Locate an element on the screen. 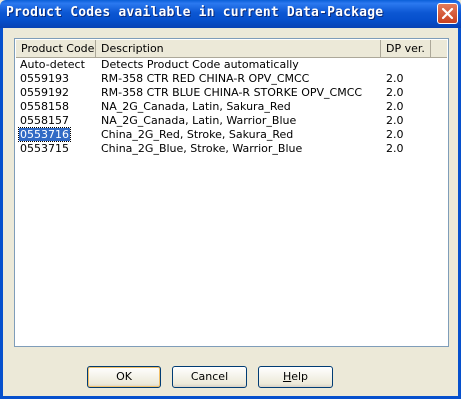 This screenshot has width=461, height=399. row-description: RM-358 CTR BLUE CHINA-R STORKE OPV_CMCC is located at coordinates (232, 92).